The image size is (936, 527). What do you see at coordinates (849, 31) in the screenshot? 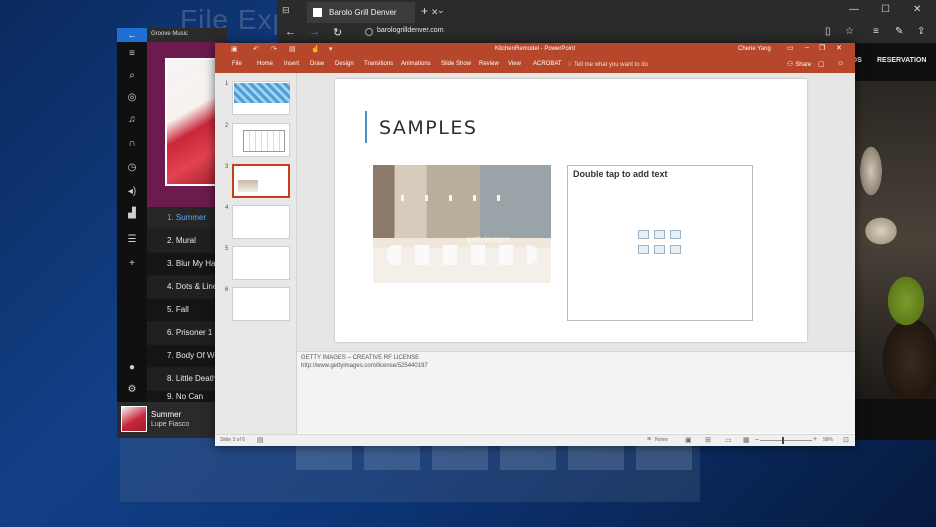
I see `favorite-star-icon: ☆` at bounding box center [849, 31].